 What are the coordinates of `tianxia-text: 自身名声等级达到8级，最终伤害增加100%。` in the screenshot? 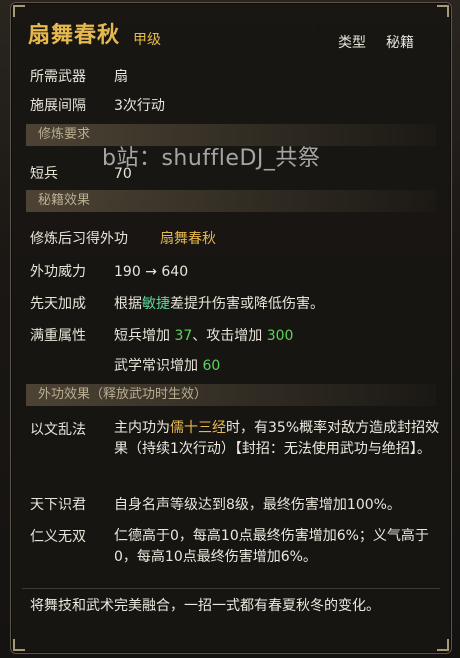 It's located at (257, 505).